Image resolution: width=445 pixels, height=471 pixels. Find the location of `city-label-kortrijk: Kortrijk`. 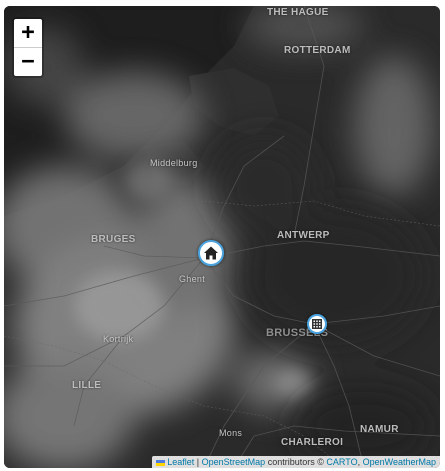

city-label-kortrijk: Kortrijk is located at coordinates (118, 339).